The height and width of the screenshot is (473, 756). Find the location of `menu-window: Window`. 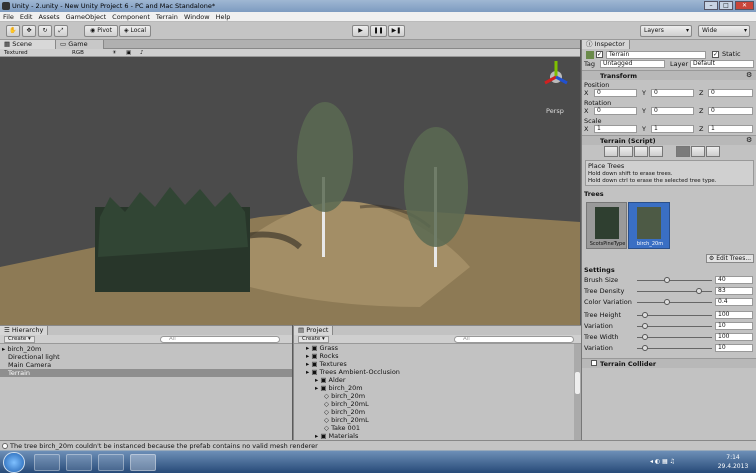

menu-window: Window is located at coordinates (197, 17).